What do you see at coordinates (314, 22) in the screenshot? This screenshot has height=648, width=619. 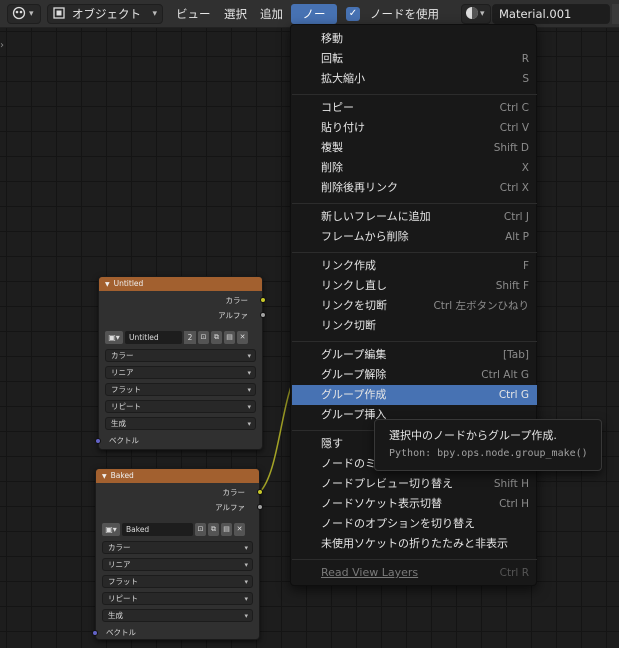 I see `menu-node: ノード` at bounding box center [314, 22].